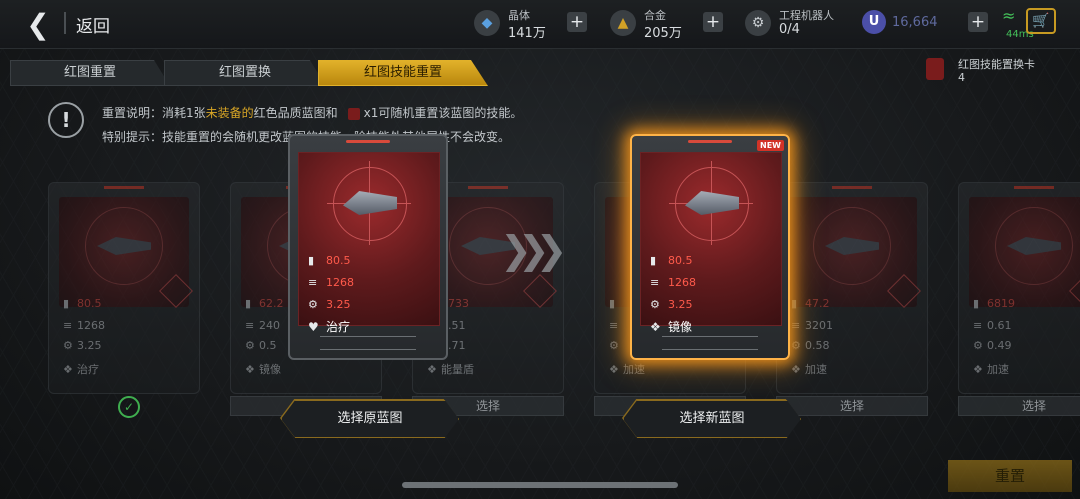  What do you see at coordinates (245, 73) in the screenshot?
I see `tab-red-swap: 红图置换` at bounding box center [245, 73].